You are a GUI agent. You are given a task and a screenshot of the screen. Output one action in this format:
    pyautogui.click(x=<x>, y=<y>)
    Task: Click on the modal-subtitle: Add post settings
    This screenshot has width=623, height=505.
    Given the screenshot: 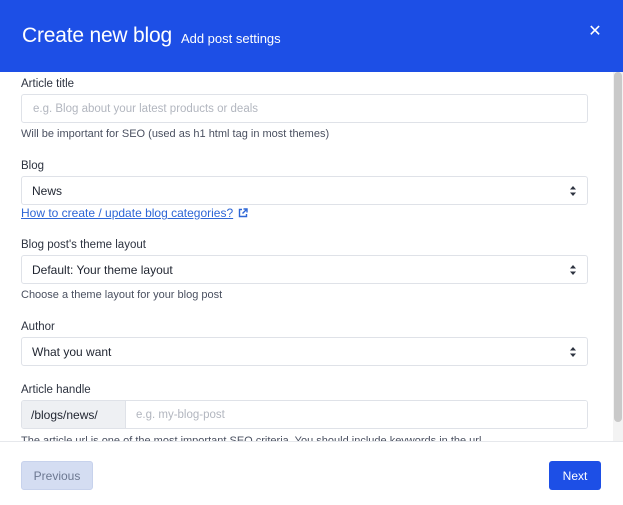 What is the action you would take?
    pyautogui.click(x=230, y=38)
    